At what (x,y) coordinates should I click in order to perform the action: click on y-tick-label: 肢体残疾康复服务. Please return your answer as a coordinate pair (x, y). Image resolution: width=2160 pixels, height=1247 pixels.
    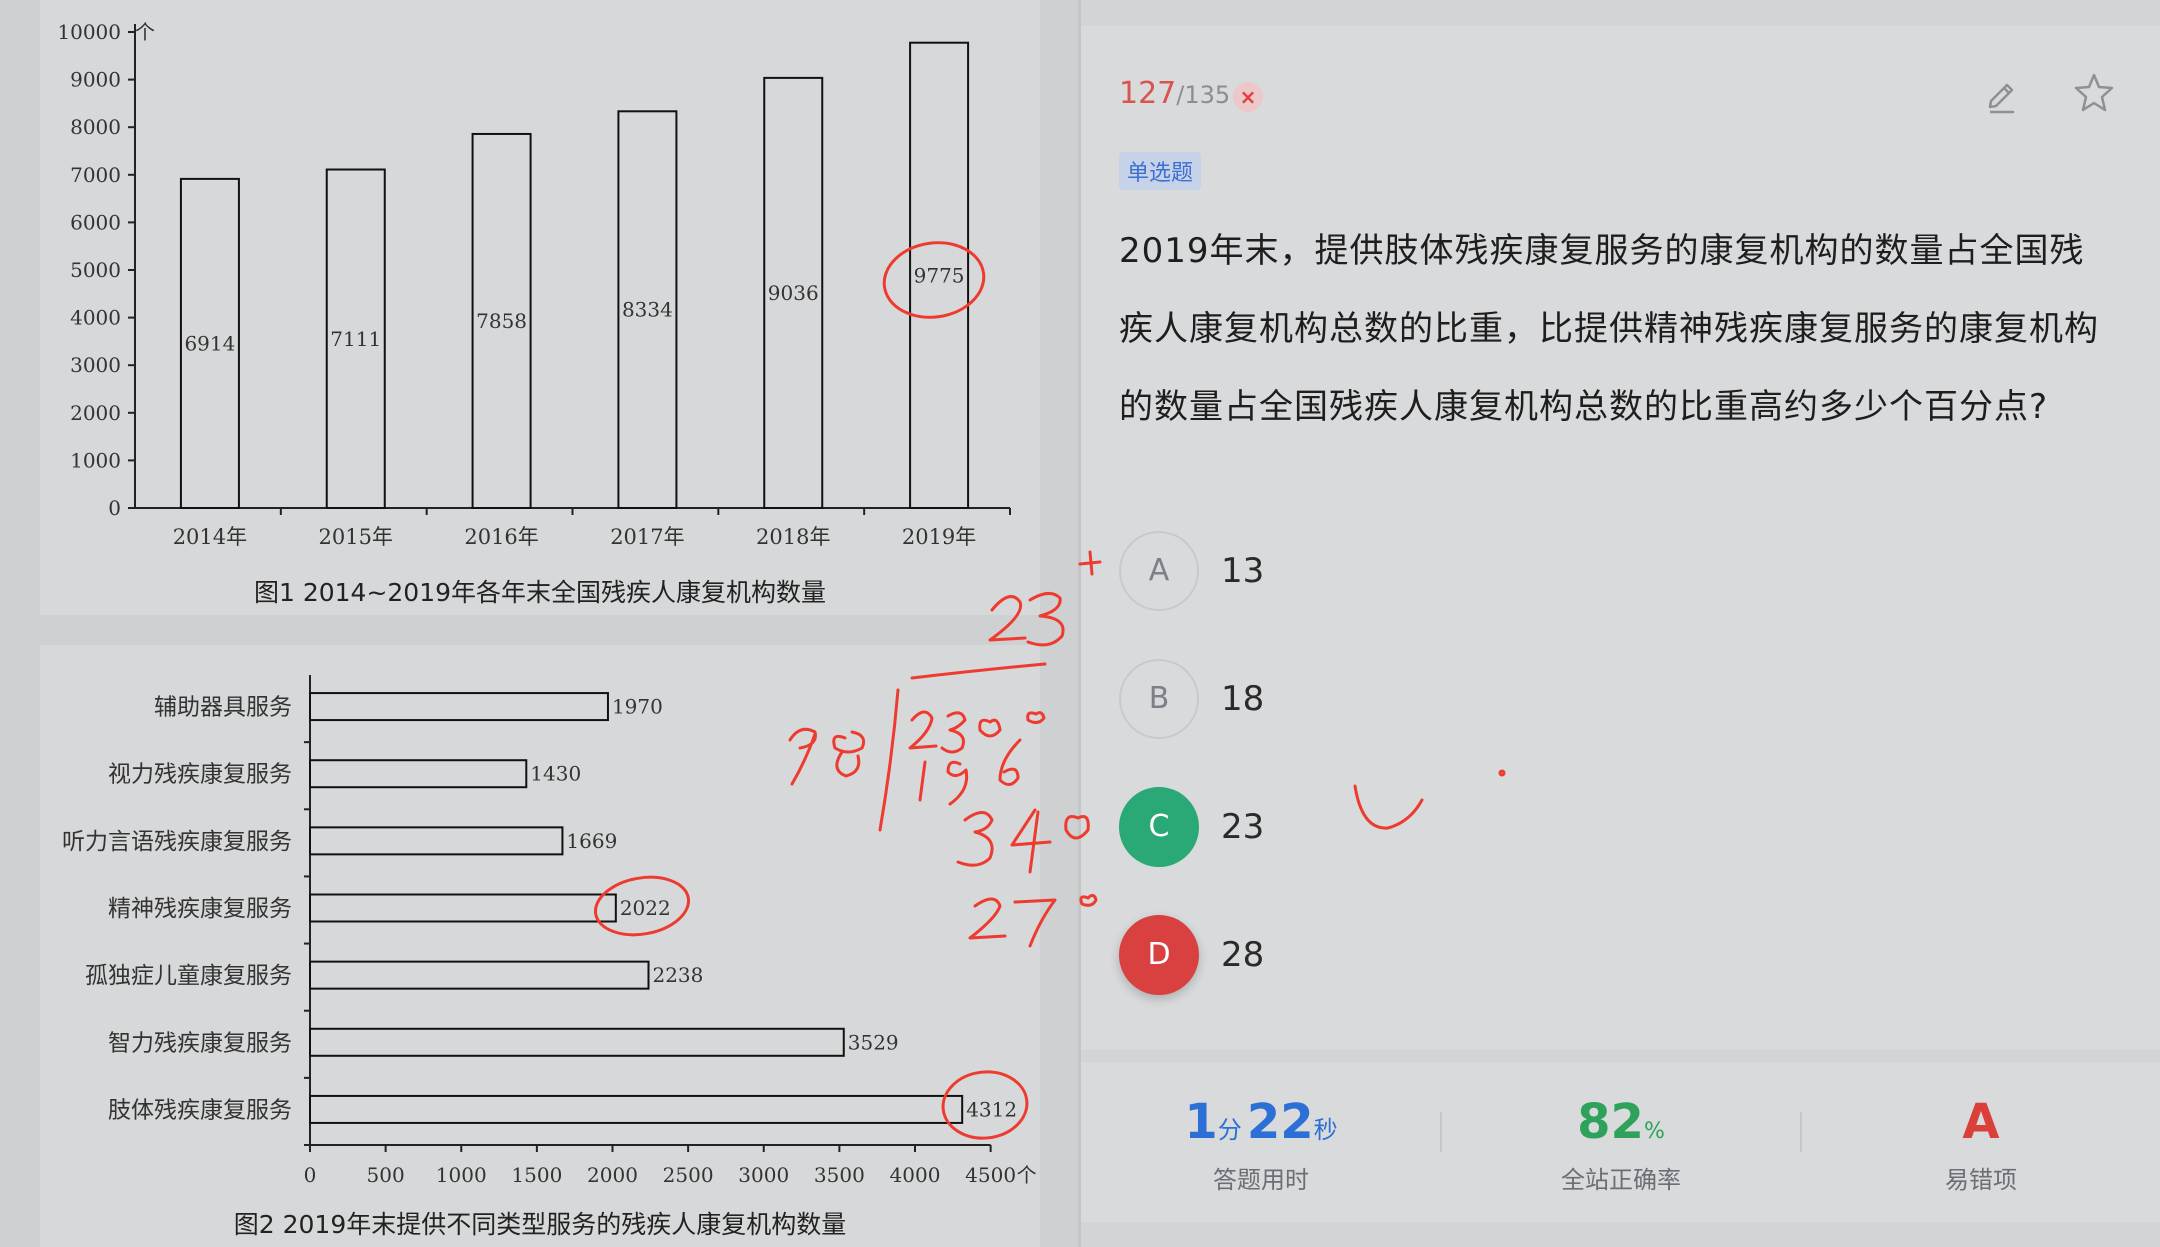
    Looking at the image, I should click on (200, 1110).